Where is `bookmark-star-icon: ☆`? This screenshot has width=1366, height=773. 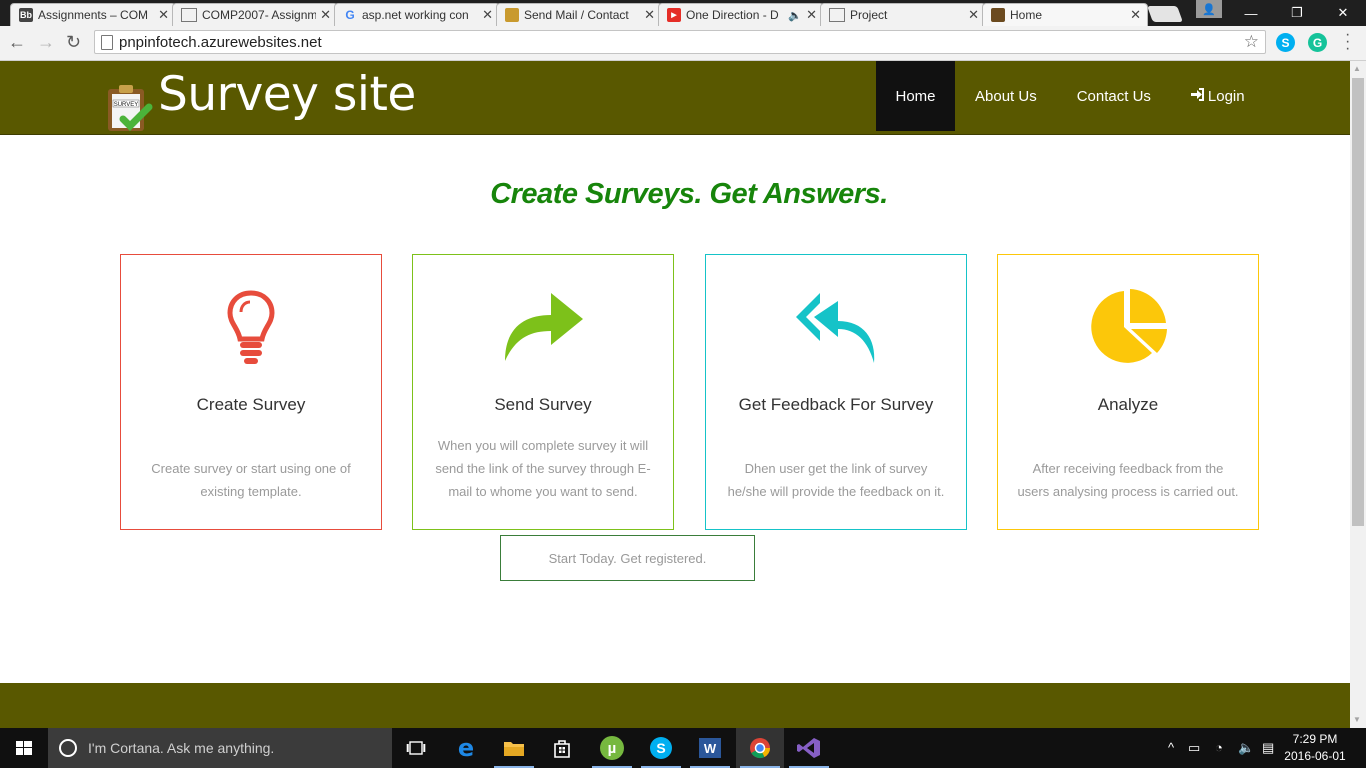
bookmark-star-icon: ☆ is located at coordinates (1251, 42).